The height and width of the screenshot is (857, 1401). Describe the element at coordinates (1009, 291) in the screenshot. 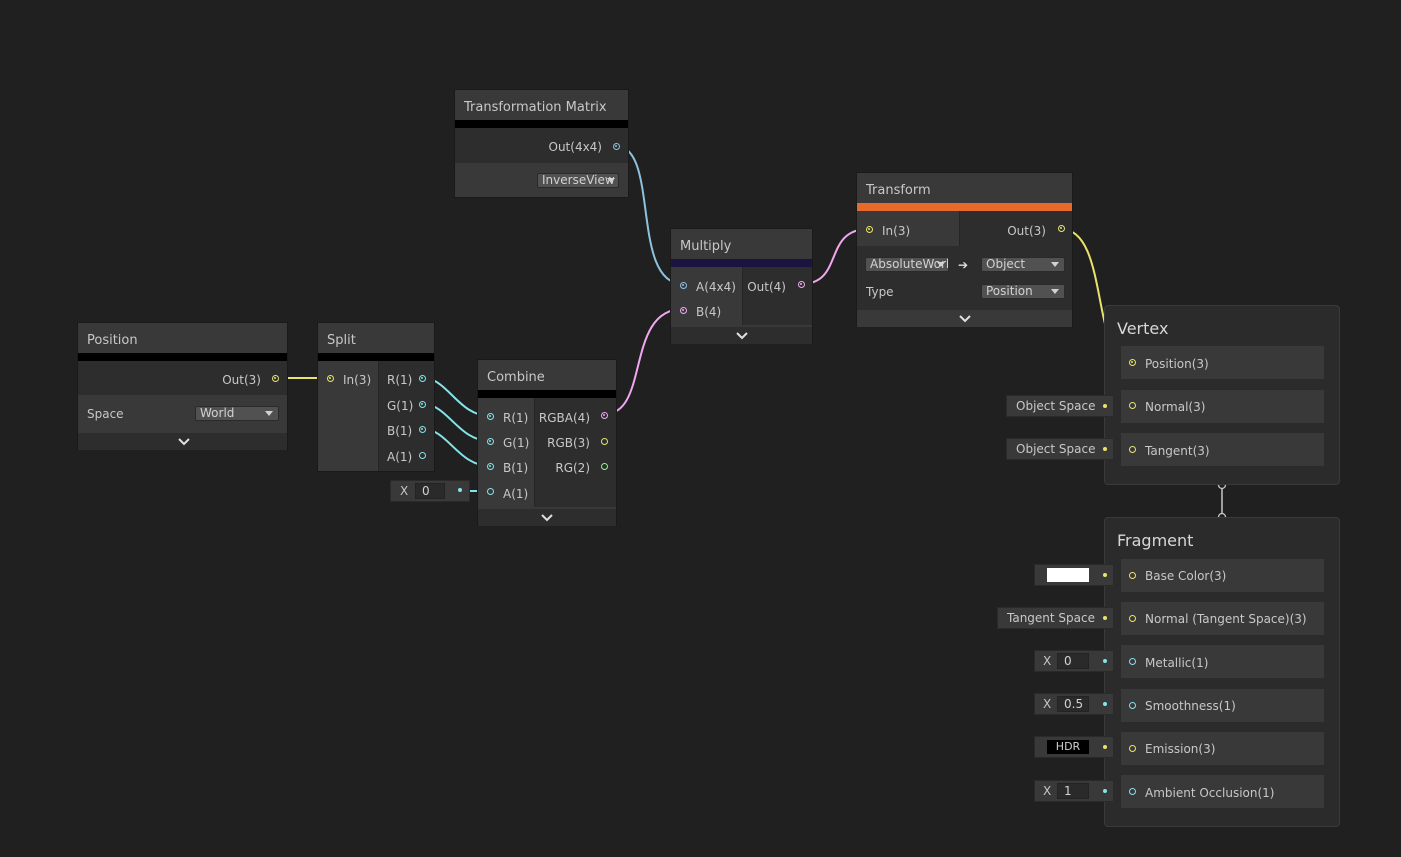

I see `type-value: Position` at that location.